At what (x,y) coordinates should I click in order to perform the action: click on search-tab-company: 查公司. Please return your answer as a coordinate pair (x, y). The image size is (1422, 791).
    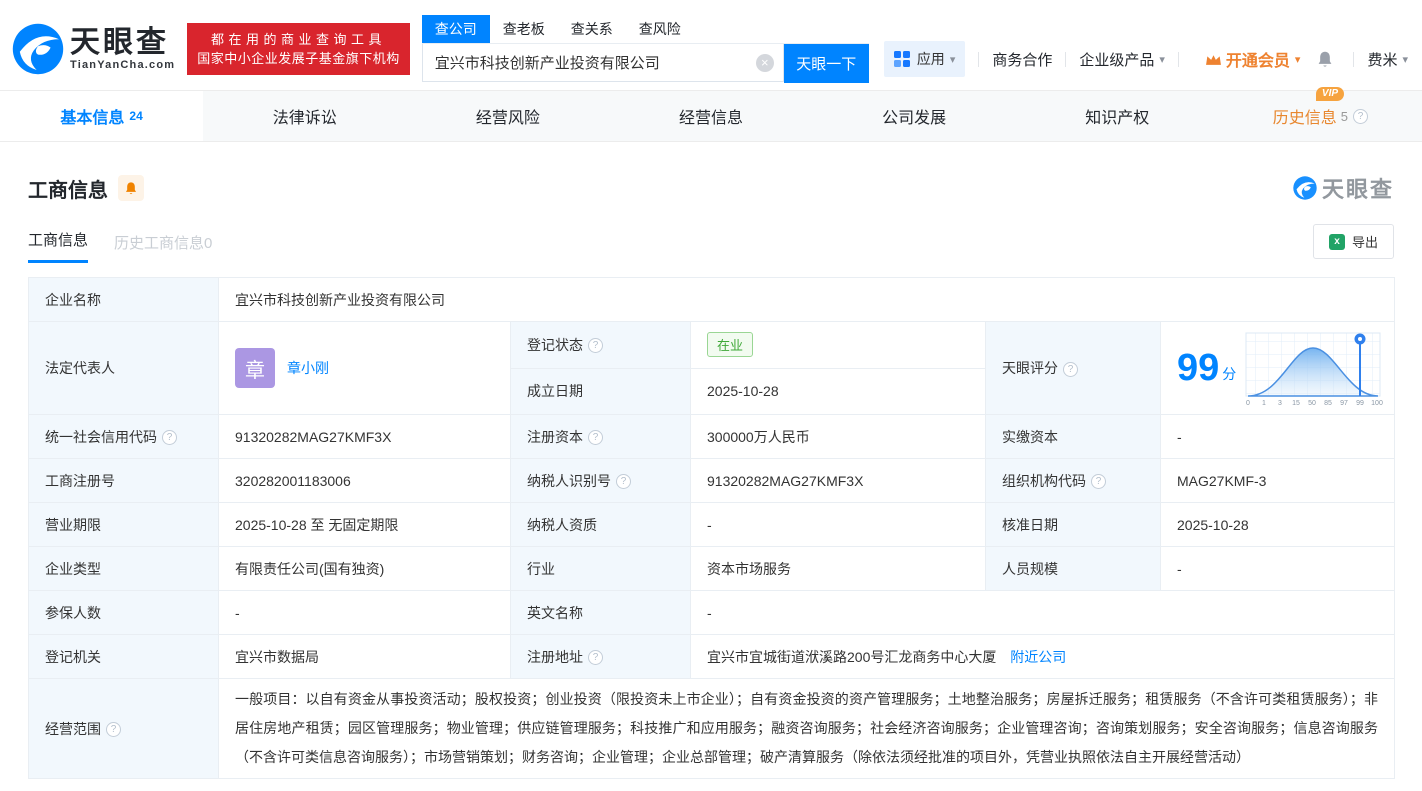
    Looking at the image, I should click on (455, 29).